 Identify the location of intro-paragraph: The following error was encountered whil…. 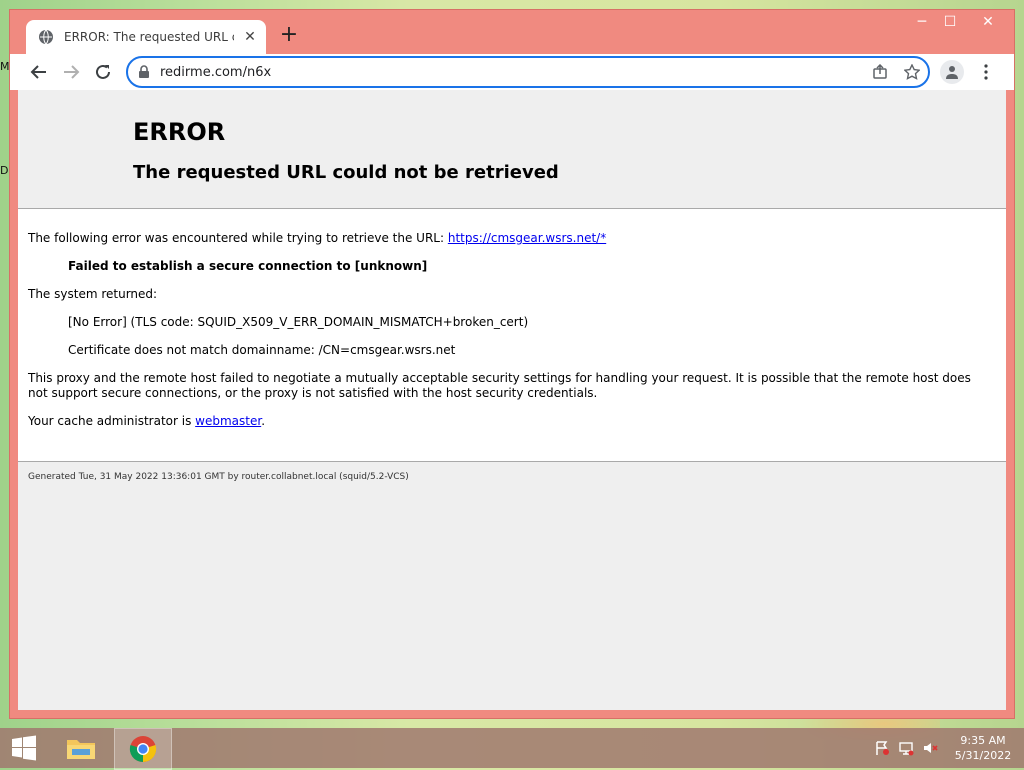
(510, 238).